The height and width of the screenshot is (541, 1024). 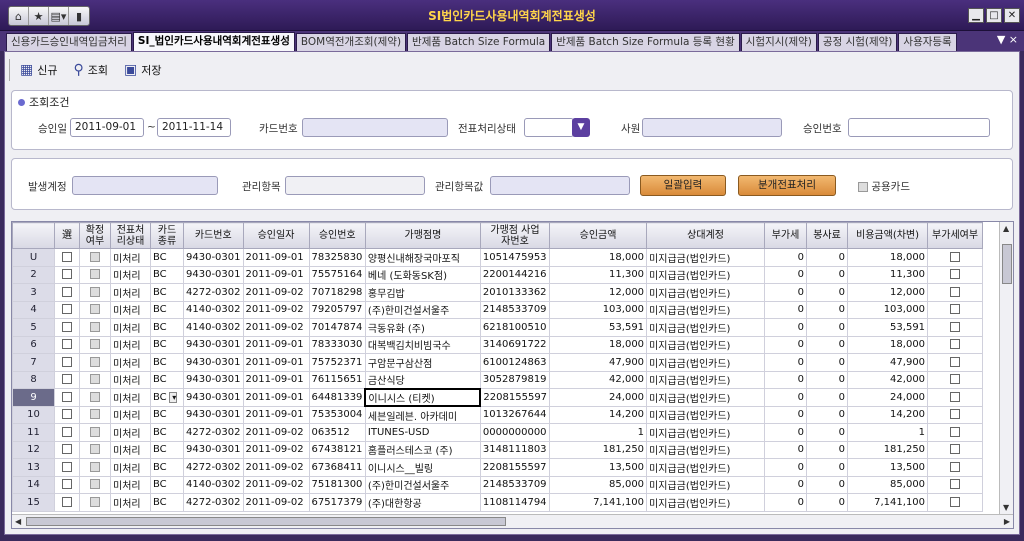 I want to click on scroll-left-icon: ◀, so click(x=18, y=521).